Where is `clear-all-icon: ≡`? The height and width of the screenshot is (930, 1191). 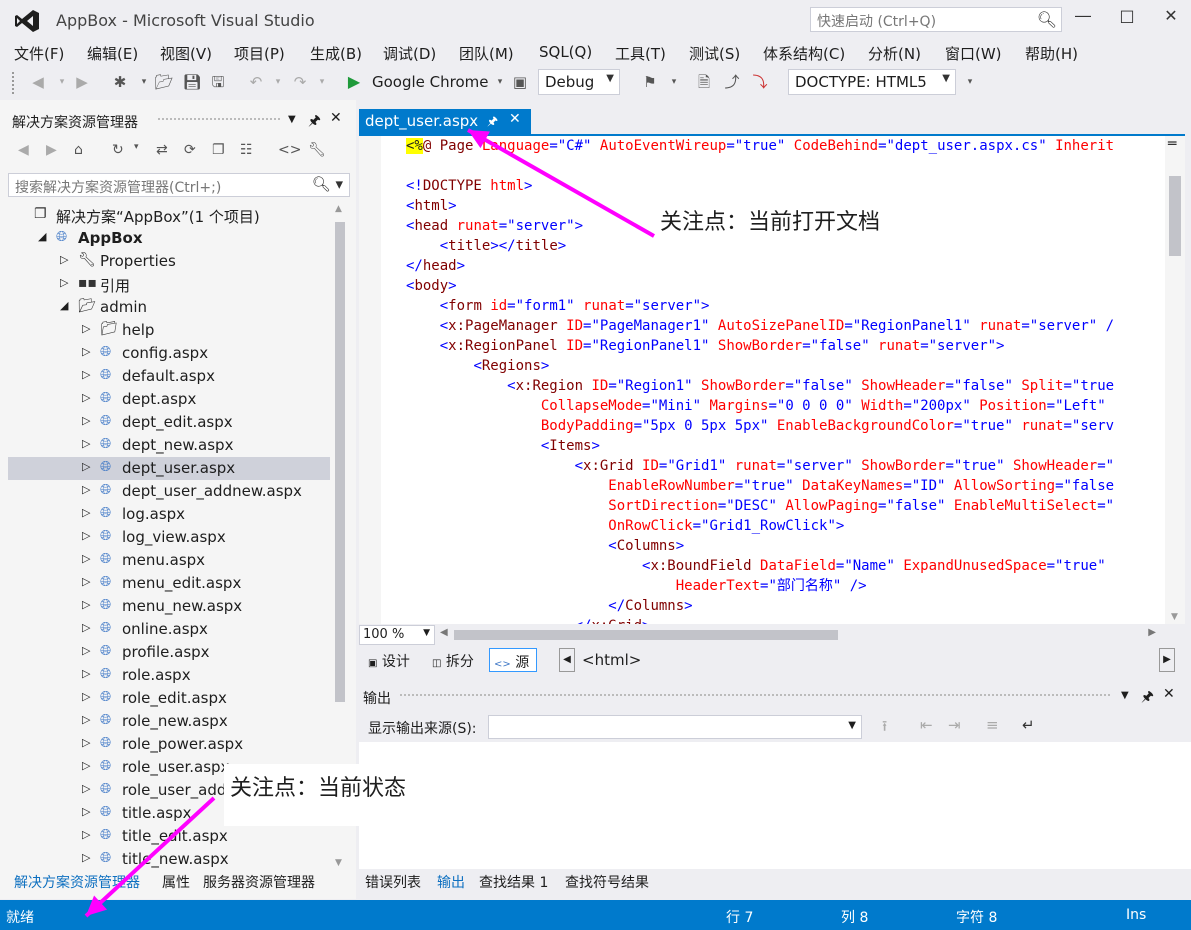 clear-all-icon: ≡ is located at coordinates (992, 725).